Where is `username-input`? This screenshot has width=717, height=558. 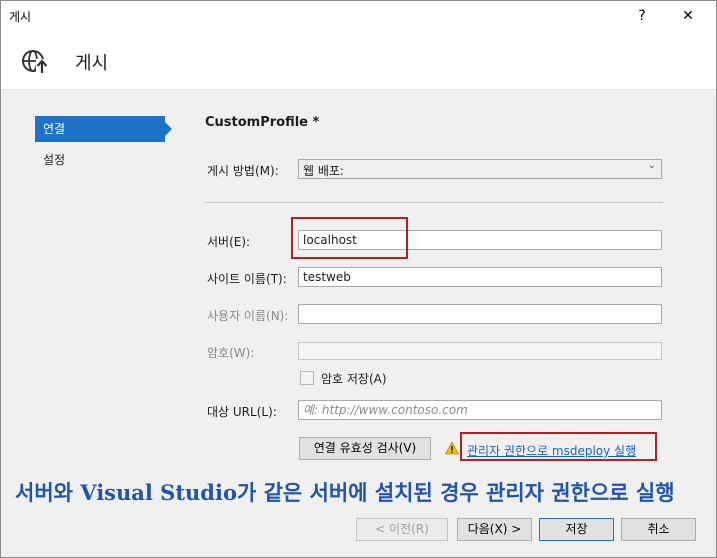
username-input is located at coordinates (480, 314).